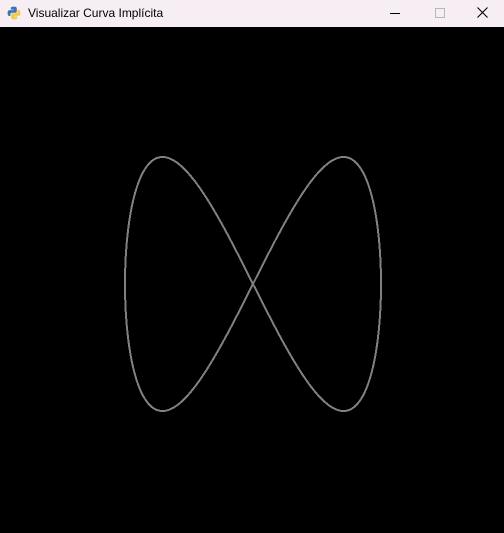  I want to click on window-title: Visualizar Curva Implícita, so click(96, 13).